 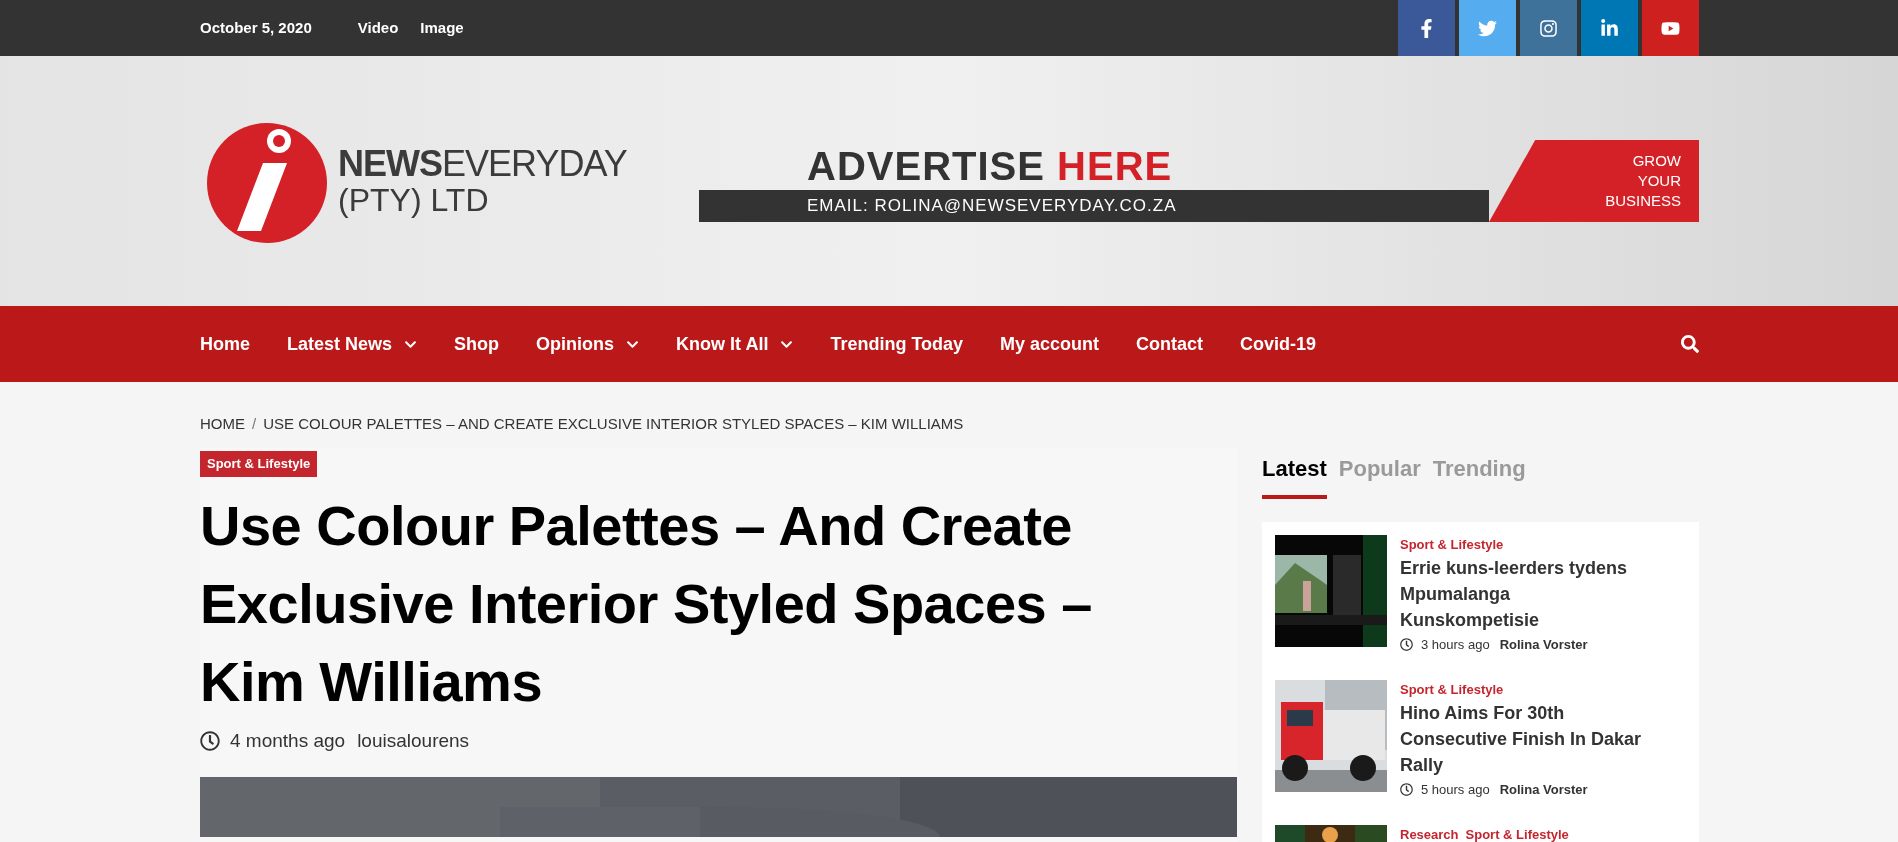 What do you see at coordinates (222, 424) in the screenshot?
I see `breadcrumb-link: HOME` at bounding box center [222, 424].